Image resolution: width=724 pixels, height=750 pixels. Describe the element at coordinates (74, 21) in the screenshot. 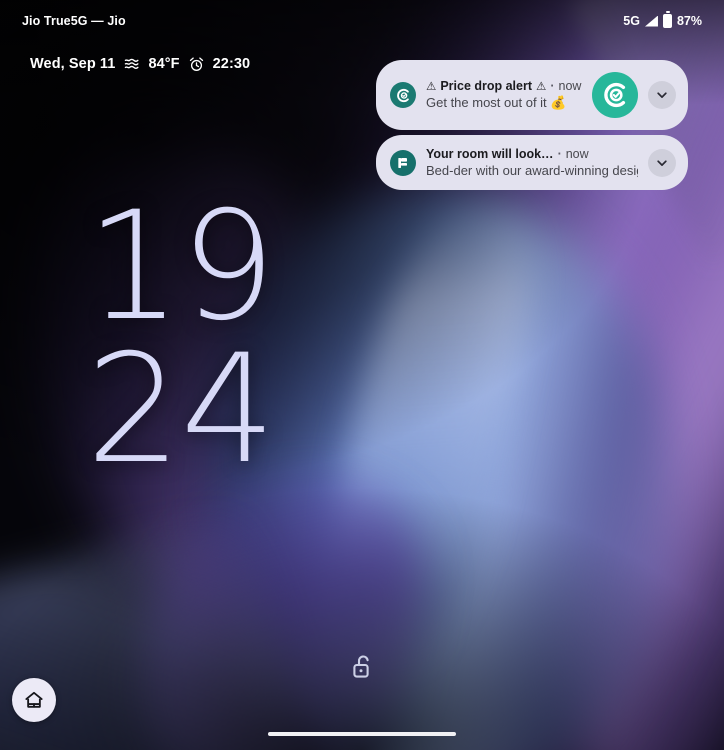

I see `carrier-label: Jio True5G — Jio` at that location.